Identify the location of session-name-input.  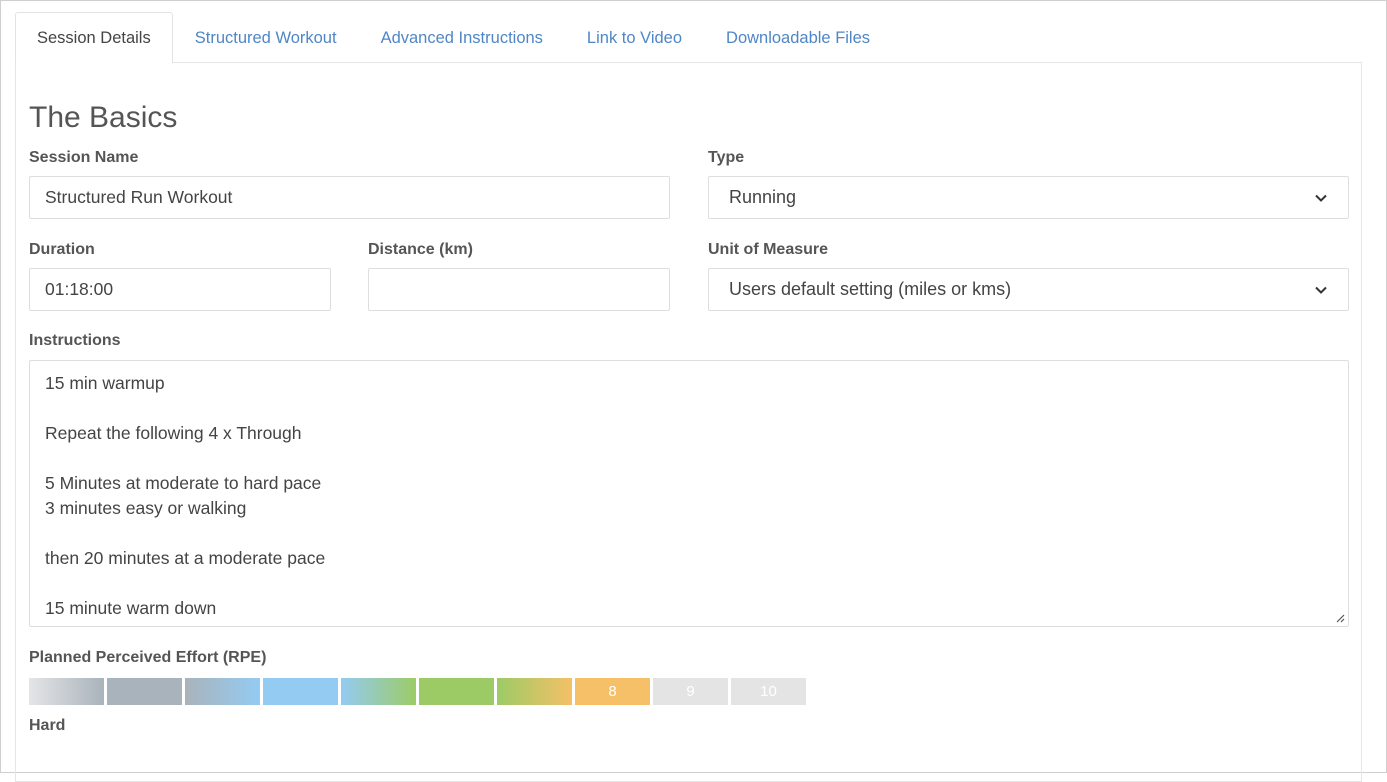
(349, 197).